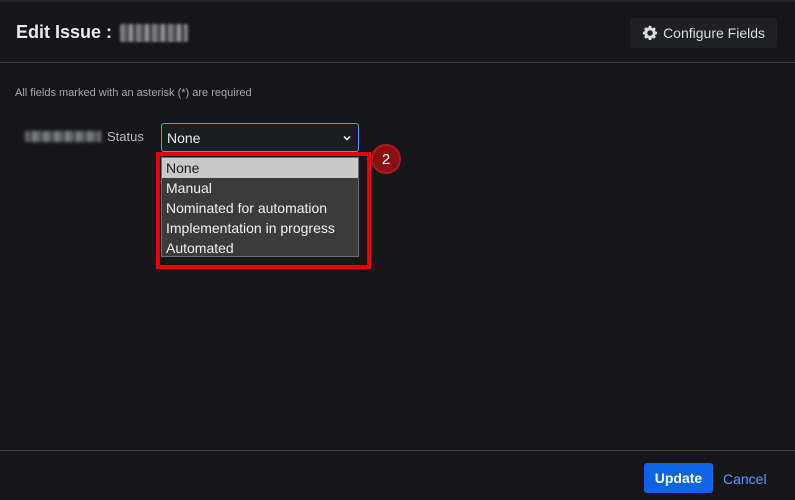 Image resolution: width=795 pixels, height=500 pixels. Describe the element at coordinates (714, 33) in the screenshot. I see `configure-fields-label: Configure Fields` at that location.